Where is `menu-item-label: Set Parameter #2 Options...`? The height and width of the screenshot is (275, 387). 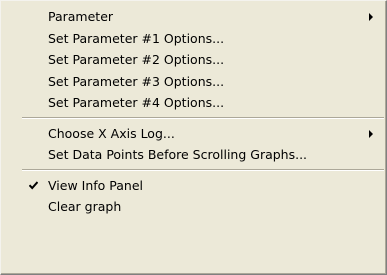 menu-item-label: Set Parameter #2 Options... is located at coordinates (136, 59).